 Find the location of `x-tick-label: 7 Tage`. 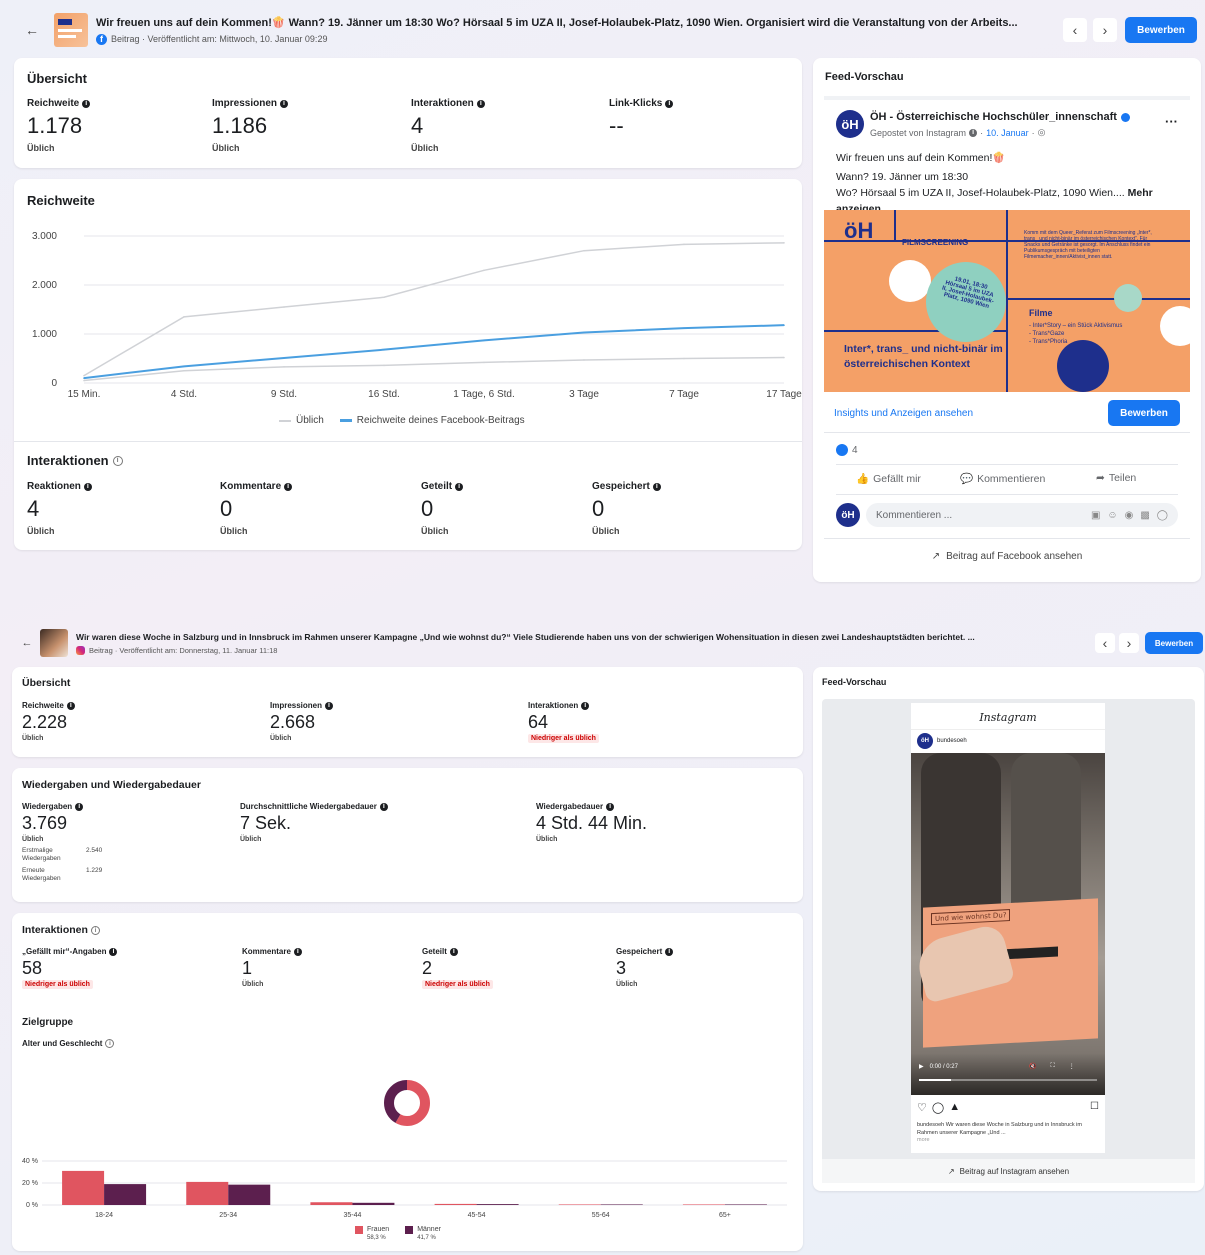

x-tick-label: 7 Tage is located at coordinates (684, 394).